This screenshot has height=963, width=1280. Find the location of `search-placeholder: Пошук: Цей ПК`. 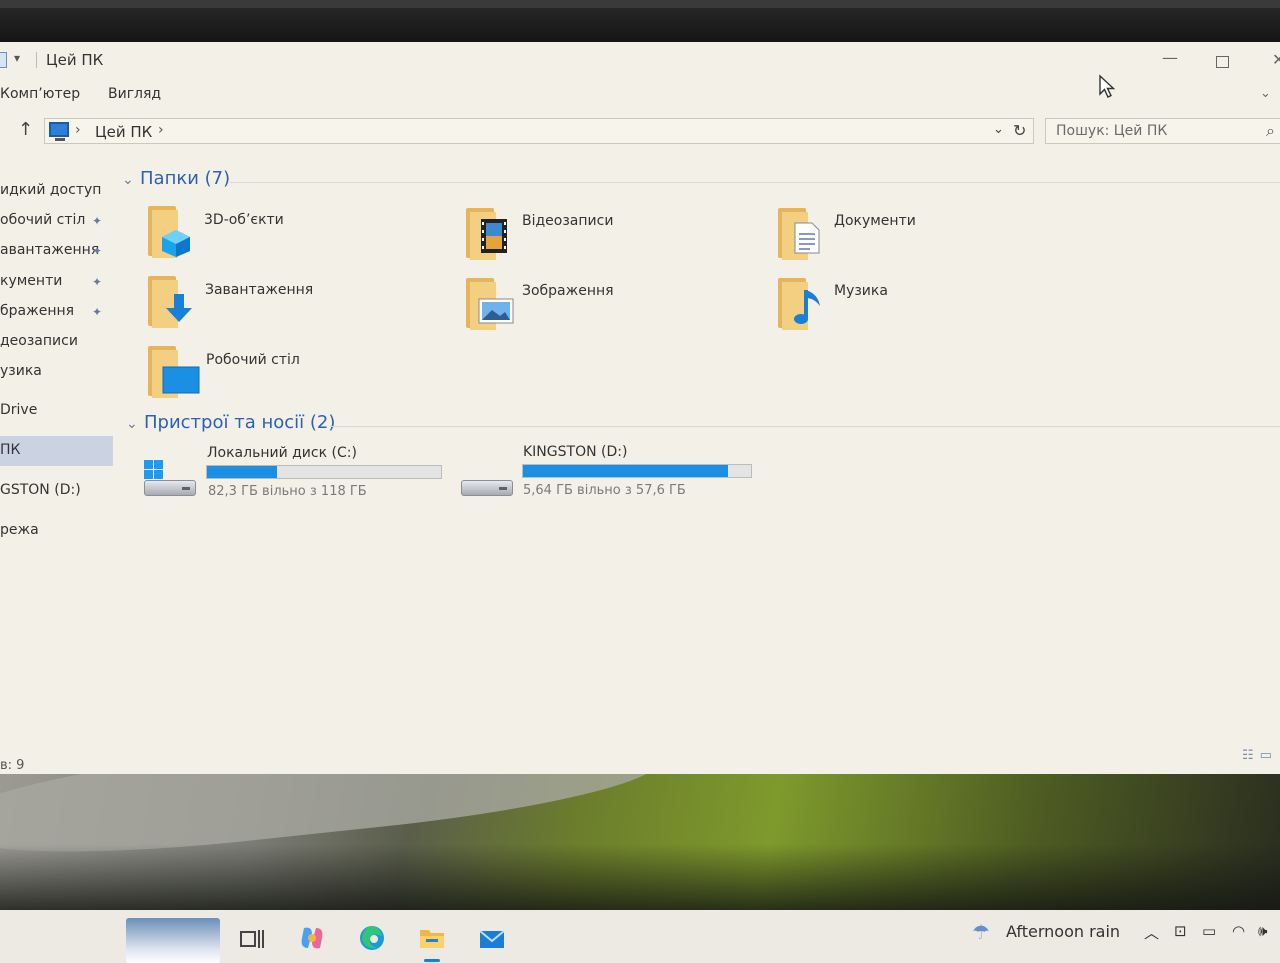

search-placeholder: Пошук: Цей ПК is located at coordinates (1112, 131).